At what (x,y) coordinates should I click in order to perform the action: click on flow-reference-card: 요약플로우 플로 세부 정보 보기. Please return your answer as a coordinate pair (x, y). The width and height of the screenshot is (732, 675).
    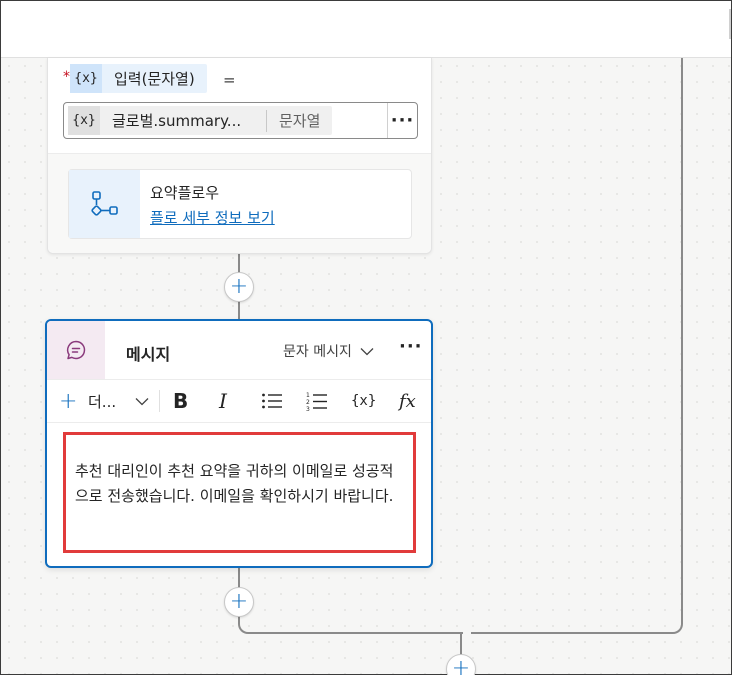
    Looking at the image, I should click on (240, 204).